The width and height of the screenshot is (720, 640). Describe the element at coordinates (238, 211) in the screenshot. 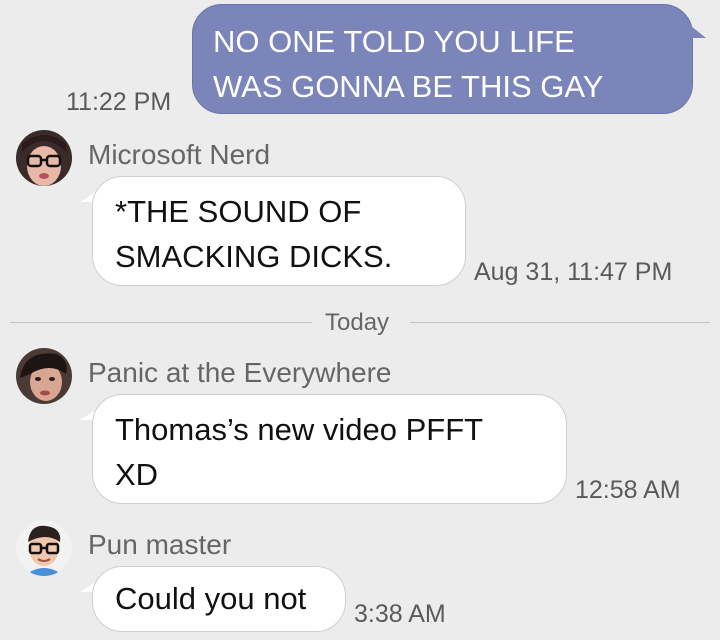

I see `message-text-line: *THE SOUND OF` at that location.